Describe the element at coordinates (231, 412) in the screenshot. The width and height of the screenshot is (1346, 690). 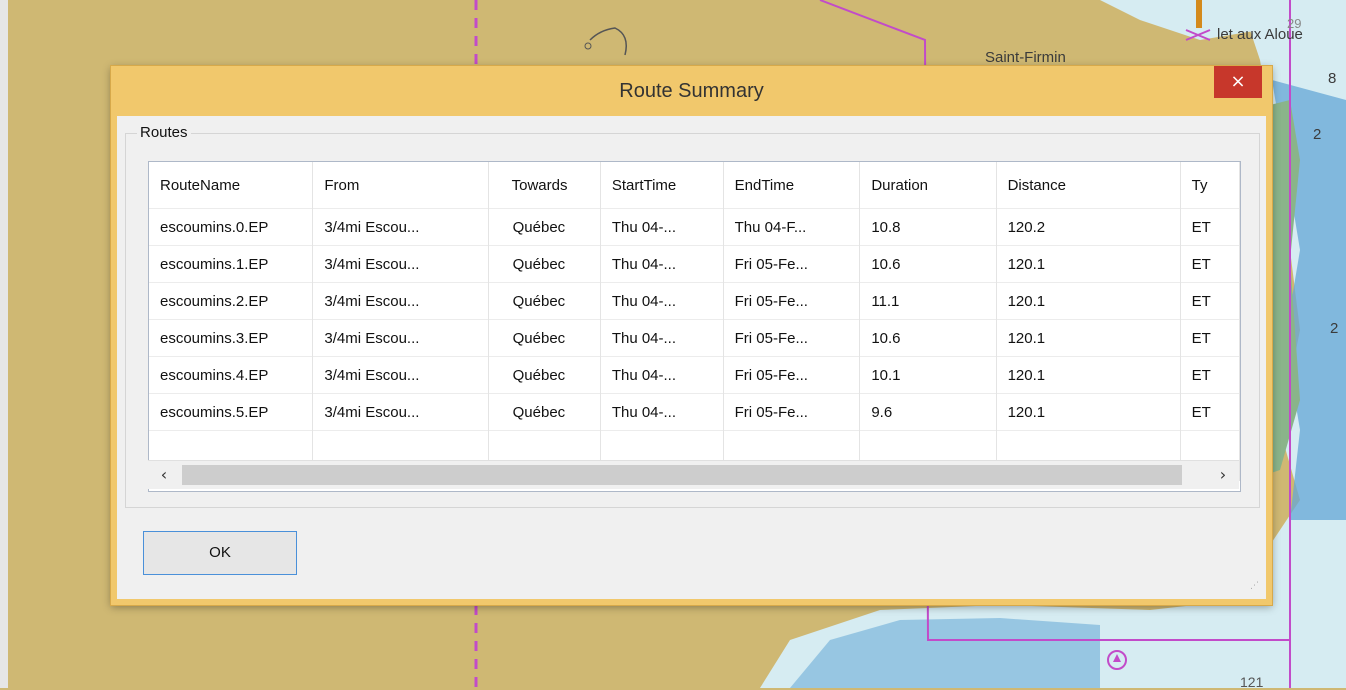
I see `cell-routename: escoumins.5.EP` at that location.